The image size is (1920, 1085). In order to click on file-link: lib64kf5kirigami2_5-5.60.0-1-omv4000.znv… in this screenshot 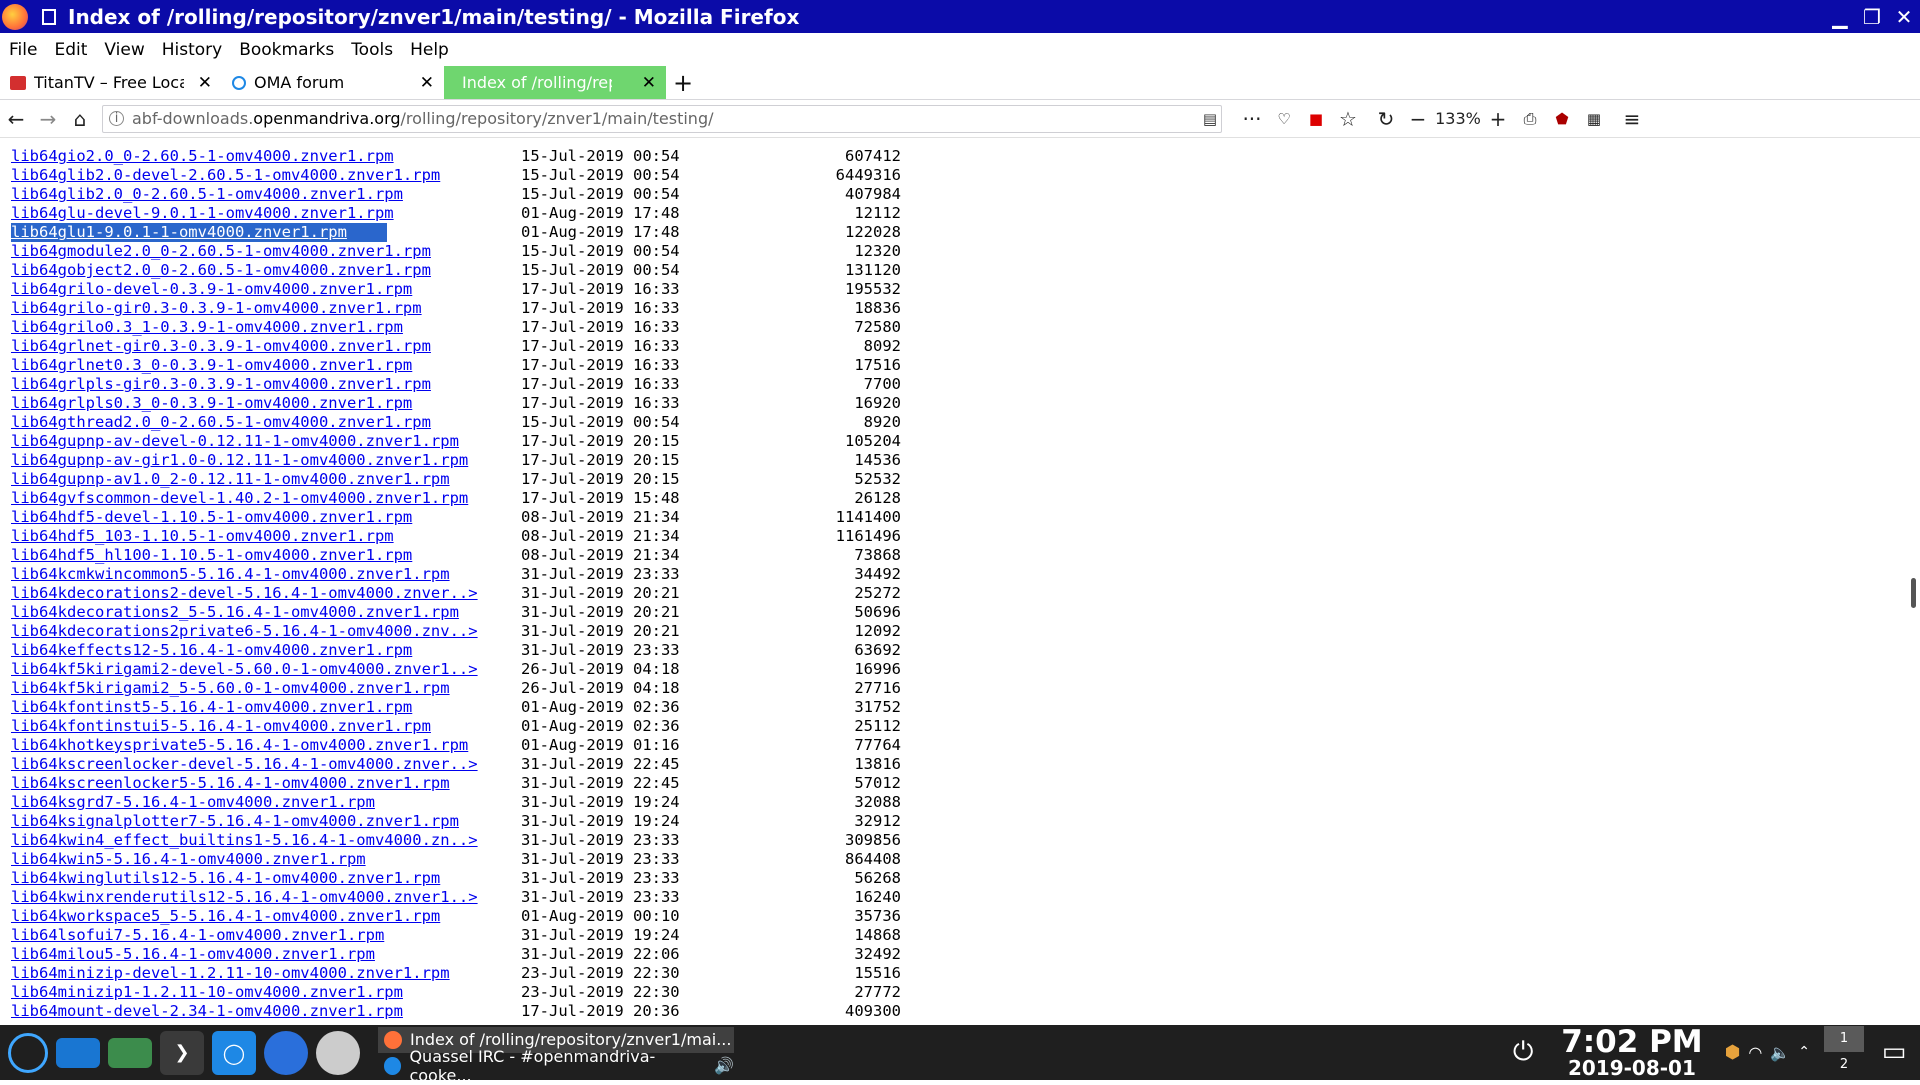, I will do `click(230, 688)`.